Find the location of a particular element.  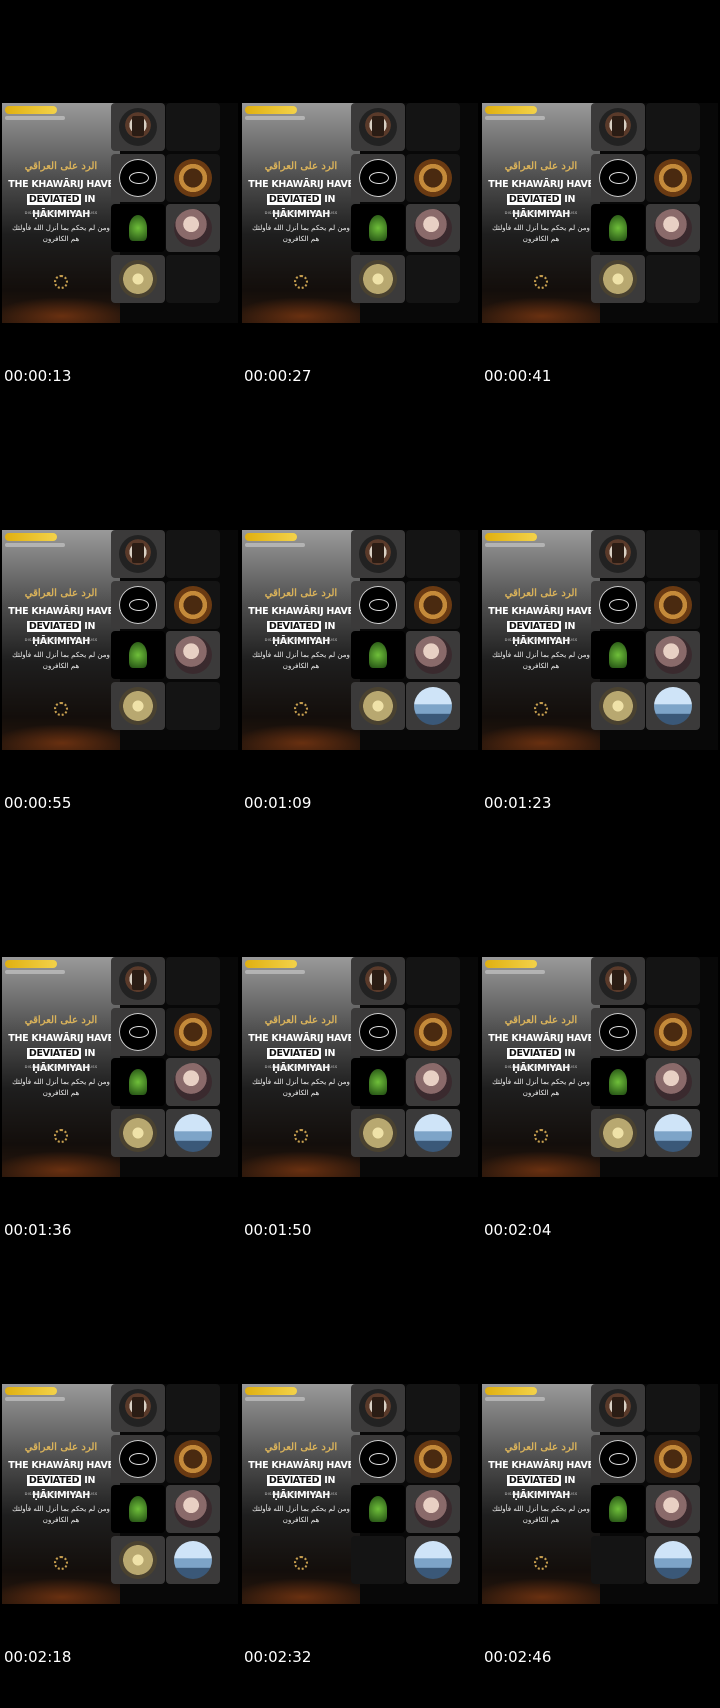

timestamp-label: 00:01:09 is located at coordinates (278, 803).